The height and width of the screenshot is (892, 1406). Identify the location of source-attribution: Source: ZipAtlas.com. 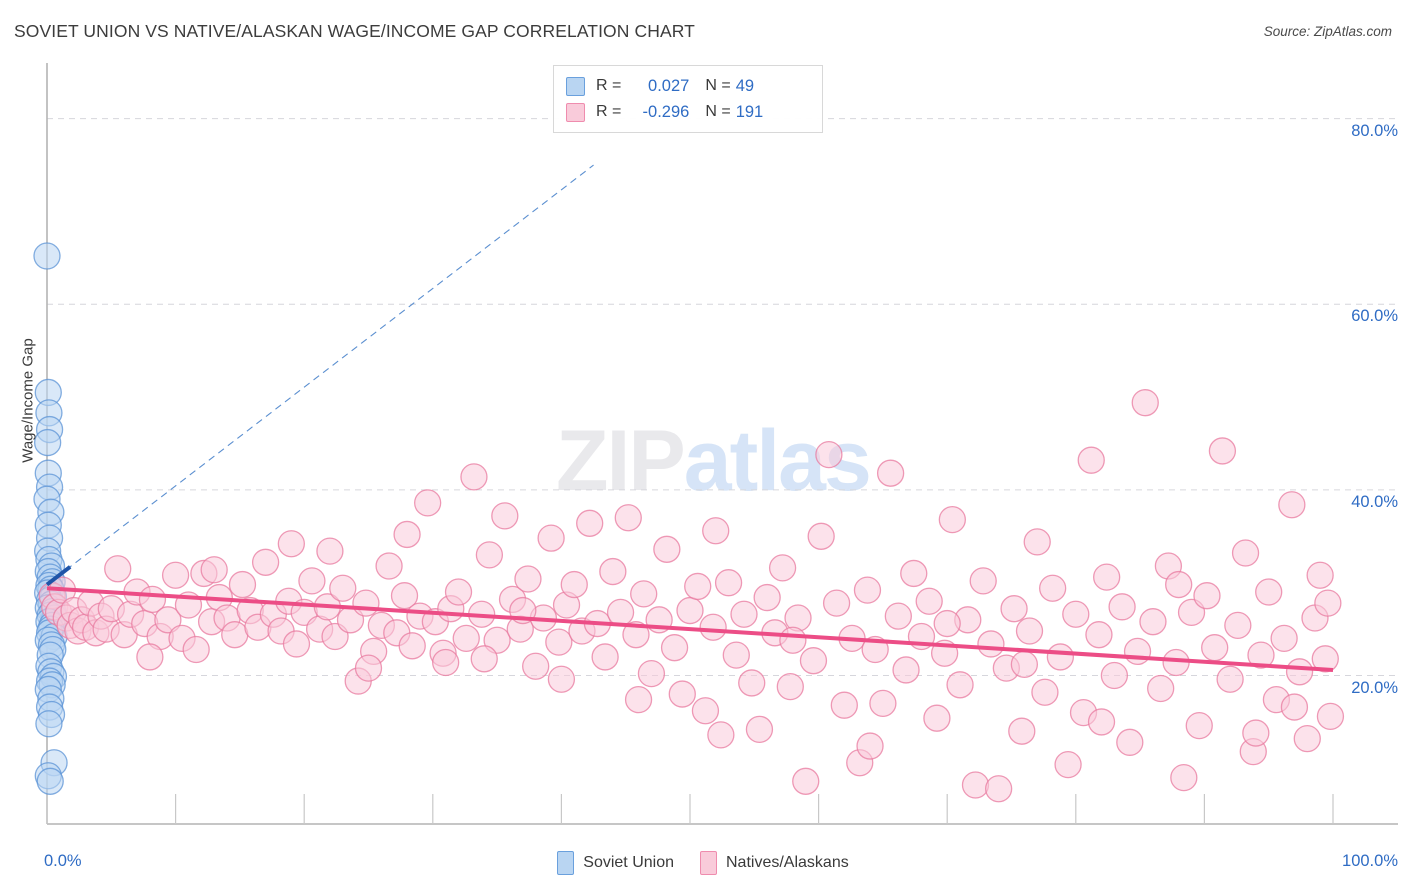
(1327, 31).